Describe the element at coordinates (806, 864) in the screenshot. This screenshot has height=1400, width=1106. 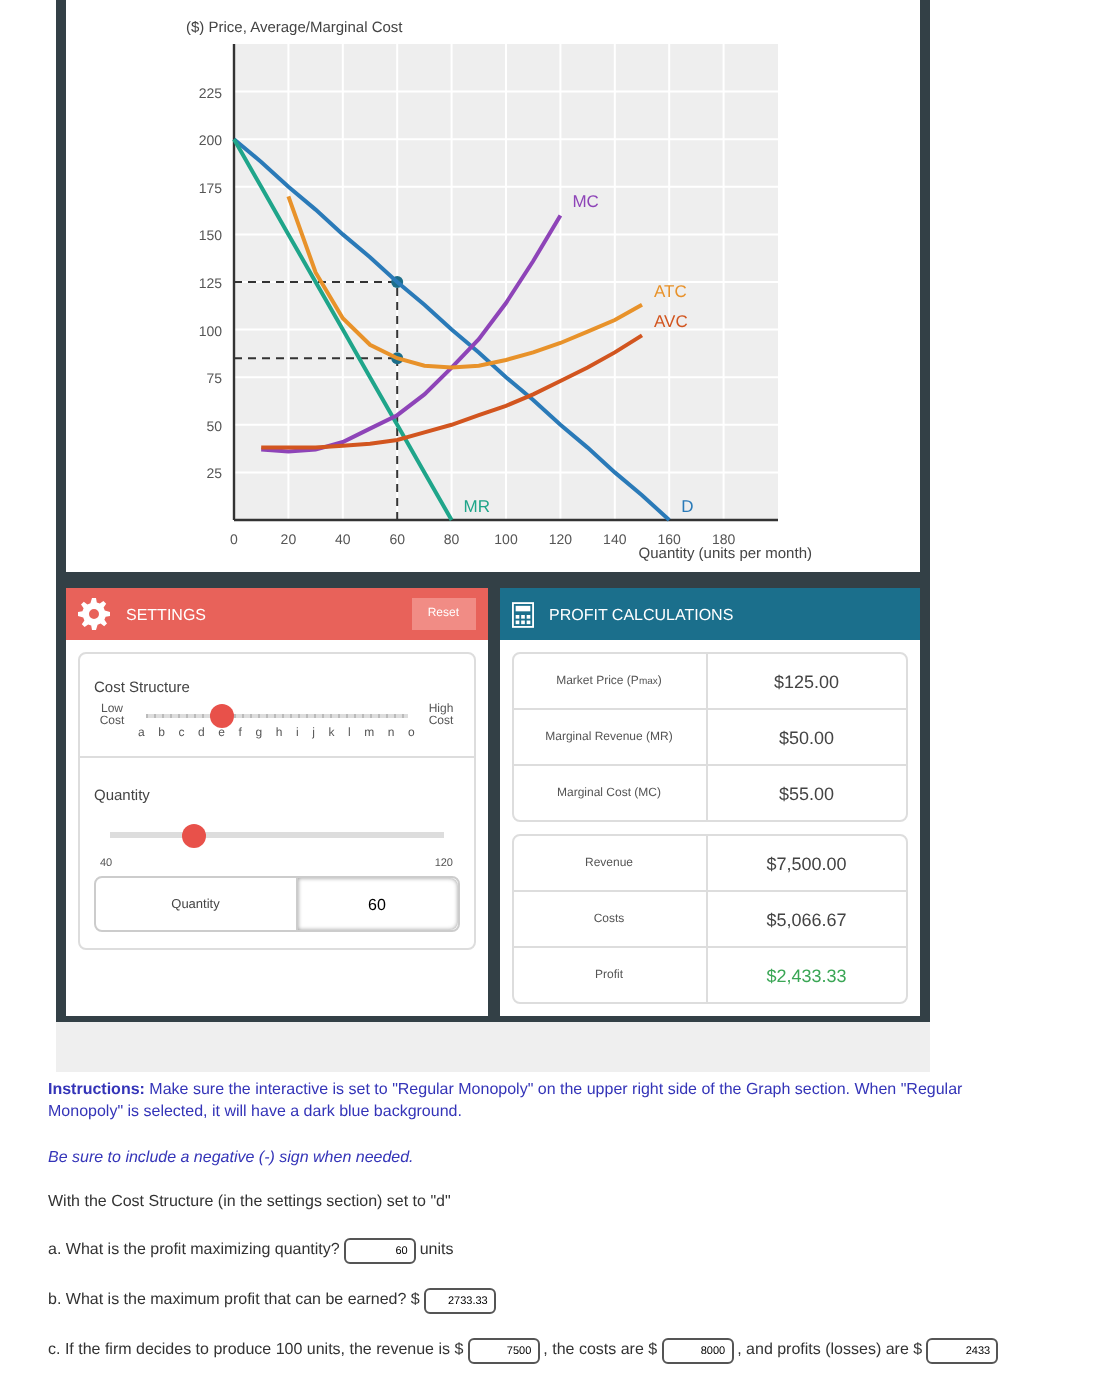
I see `row-value: $7,500.00` at that location.